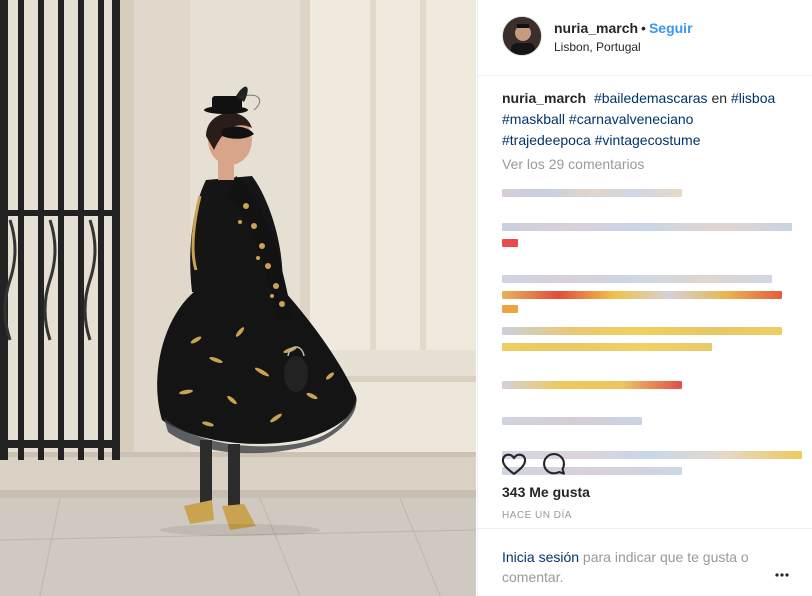 This screenshot has height=596, width=812. What do you see at coordinates (631, 119) in the screenshot?
I see `hashtag-link: #carnavalveneciano` at bounding box center [631, 119].